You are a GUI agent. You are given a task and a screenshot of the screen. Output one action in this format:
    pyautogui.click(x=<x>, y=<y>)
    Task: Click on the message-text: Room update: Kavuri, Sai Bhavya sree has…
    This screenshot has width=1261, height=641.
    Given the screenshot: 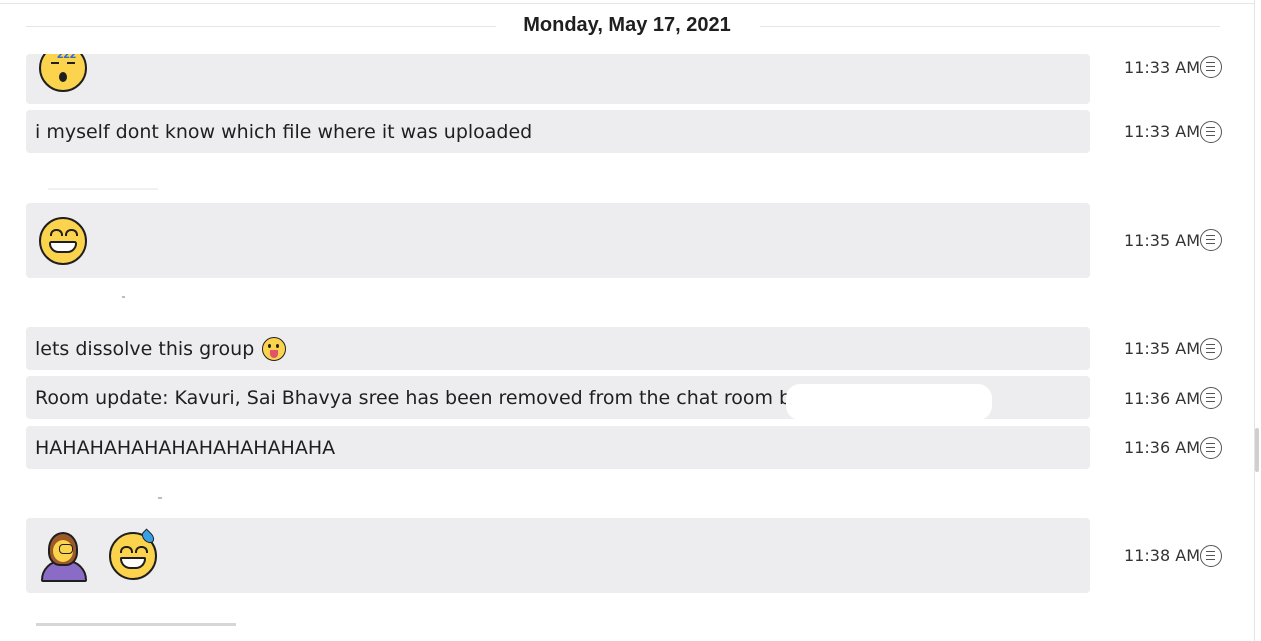 What is the action you would take?
    pyautogui.click(x=413, y=397)
    